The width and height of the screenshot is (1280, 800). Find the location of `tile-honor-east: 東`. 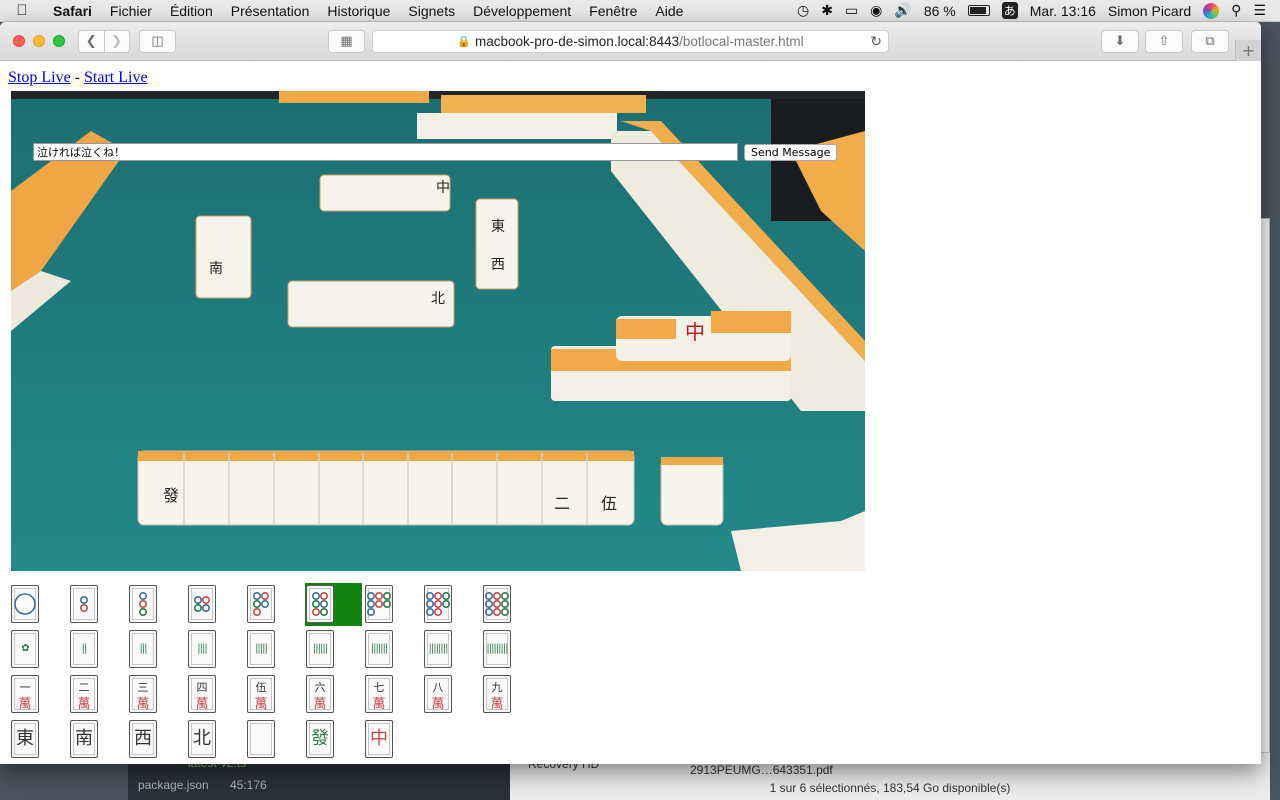

tile-honor-east: 東 is located at coordinates (25, 739).